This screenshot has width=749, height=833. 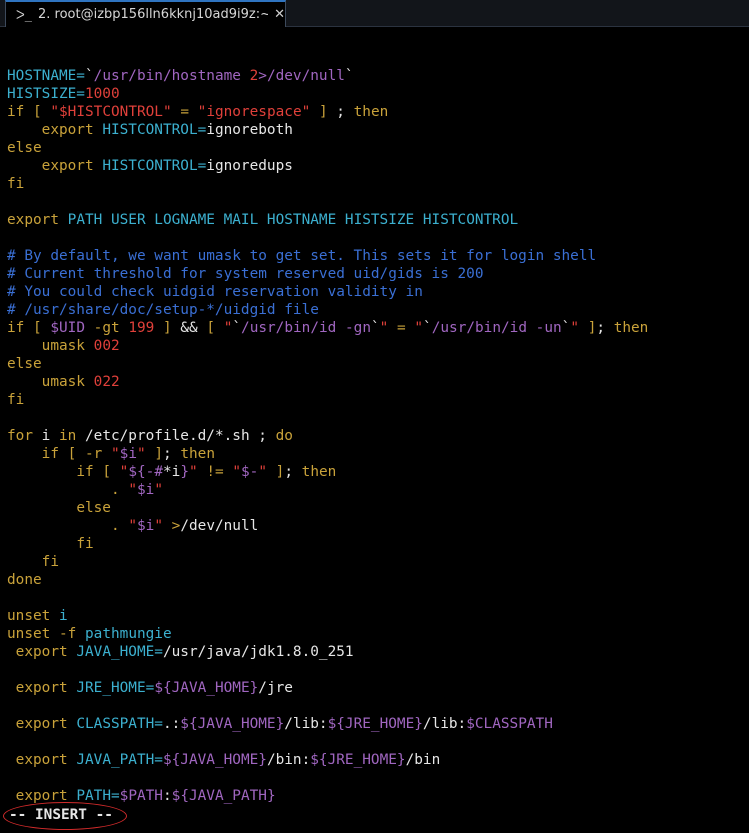 I want to click on code-token: 022, so click(x=106, y=382).